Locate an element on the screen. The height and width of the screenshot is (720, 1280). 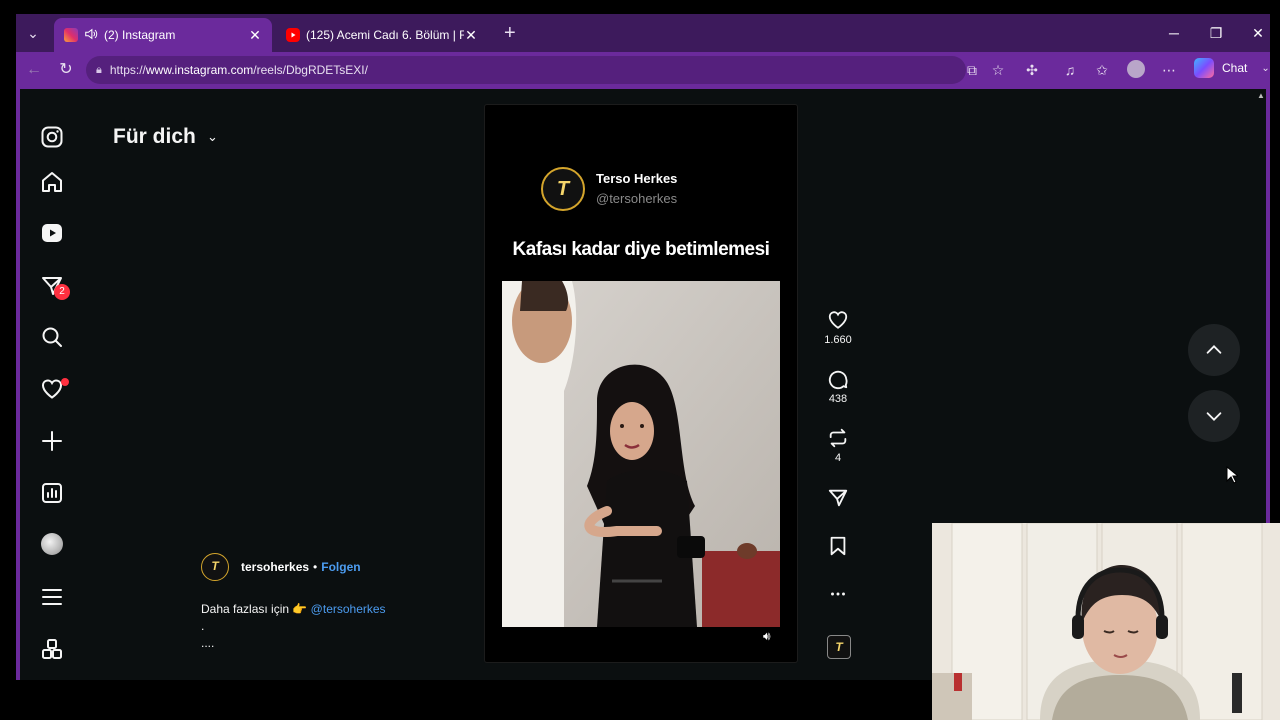
lock-icon: 🔒︎ is located at coordinates (99, 70).